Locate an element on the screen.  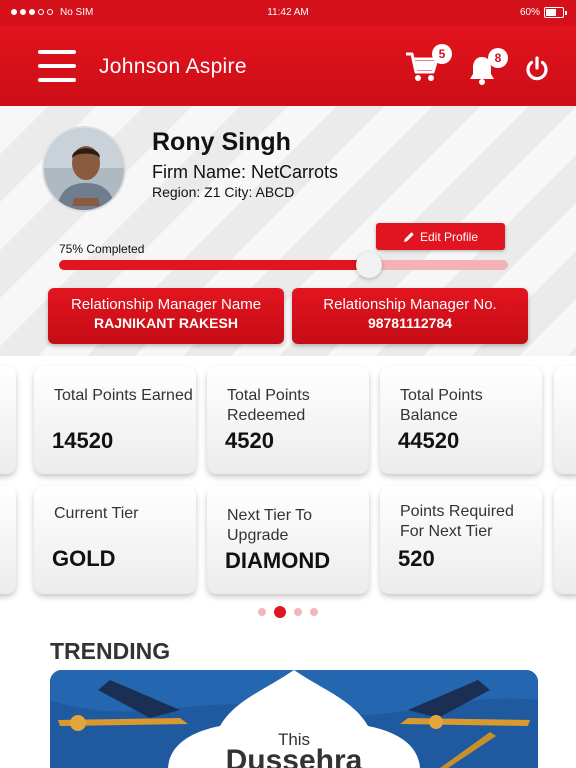
power-icon is located at coordinates (537, 68).